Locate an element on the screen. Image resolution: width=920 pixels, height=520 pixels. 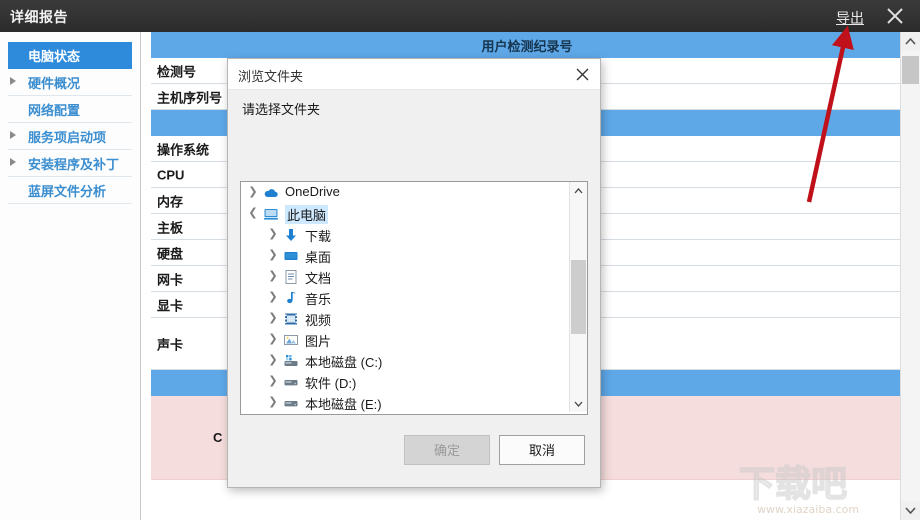
cloud-icon is located at coordinates (271, 193).